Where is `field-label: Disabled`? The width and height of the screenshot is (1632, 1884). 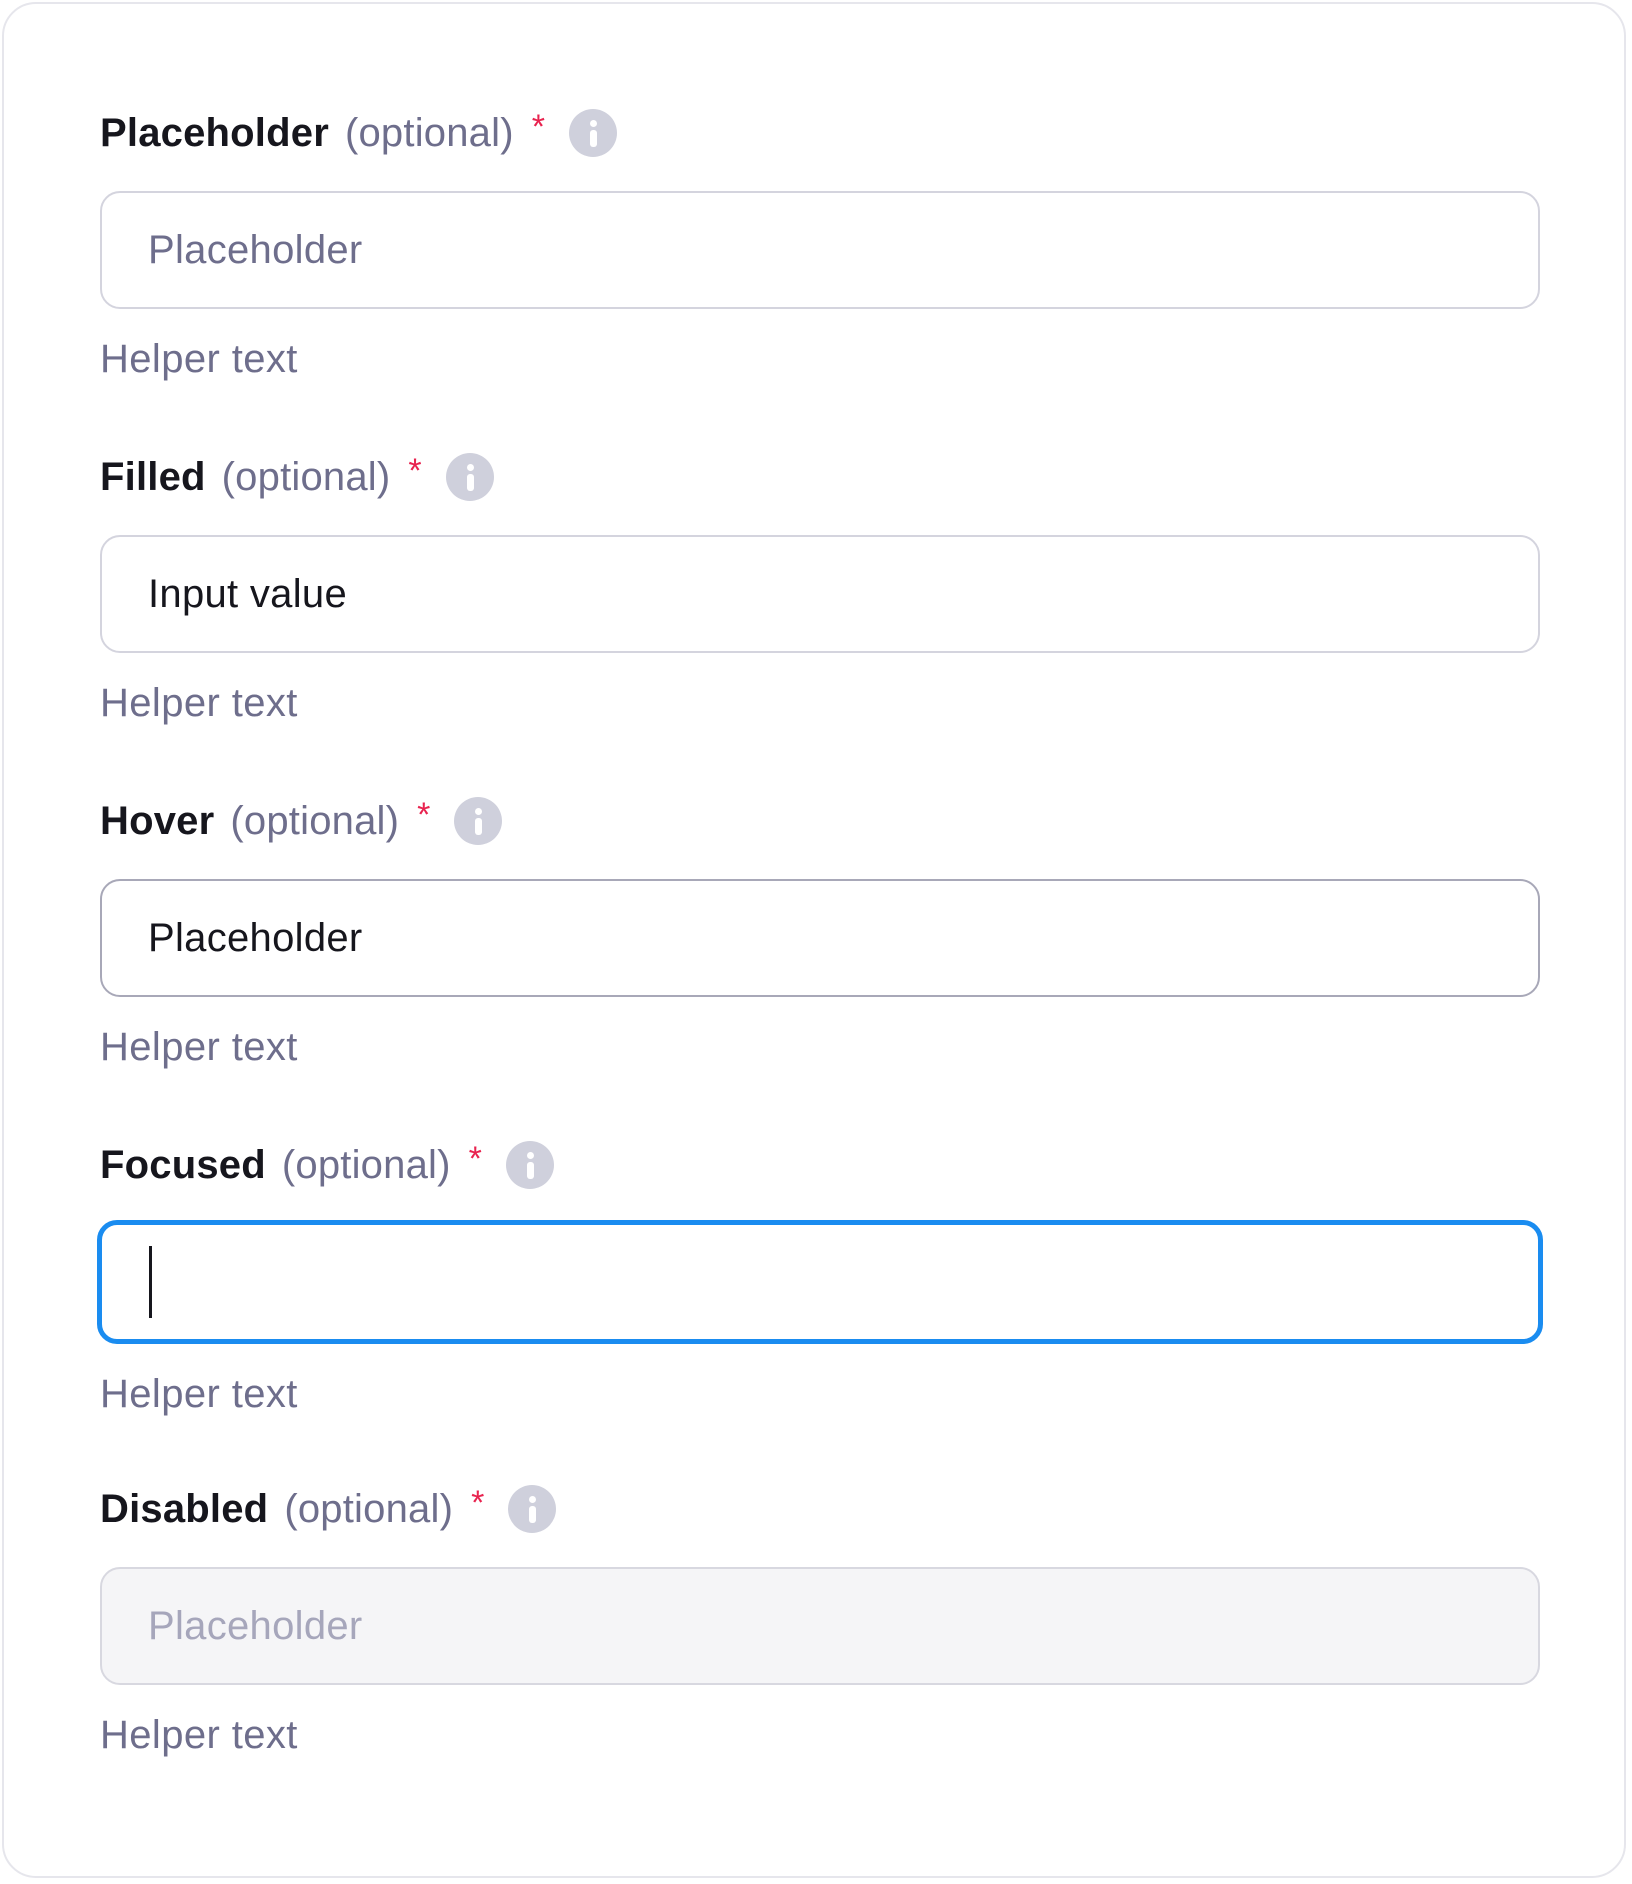 field-label: Disabled is located at coordinates (184, 1508).